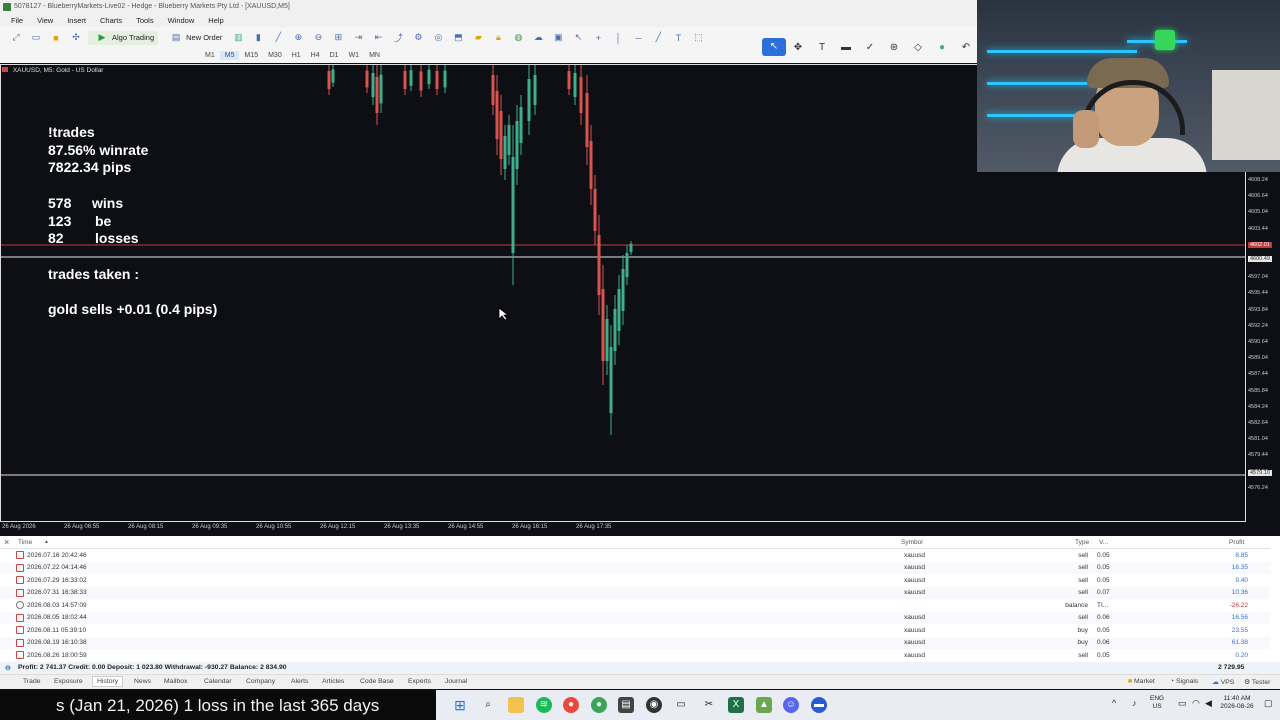 This screenshot has width=1280, height=720. What do you see at coordinates (334, 55) in the screenshot?
I see `timeframe-d1: D1` at bounding box center [334, 55].